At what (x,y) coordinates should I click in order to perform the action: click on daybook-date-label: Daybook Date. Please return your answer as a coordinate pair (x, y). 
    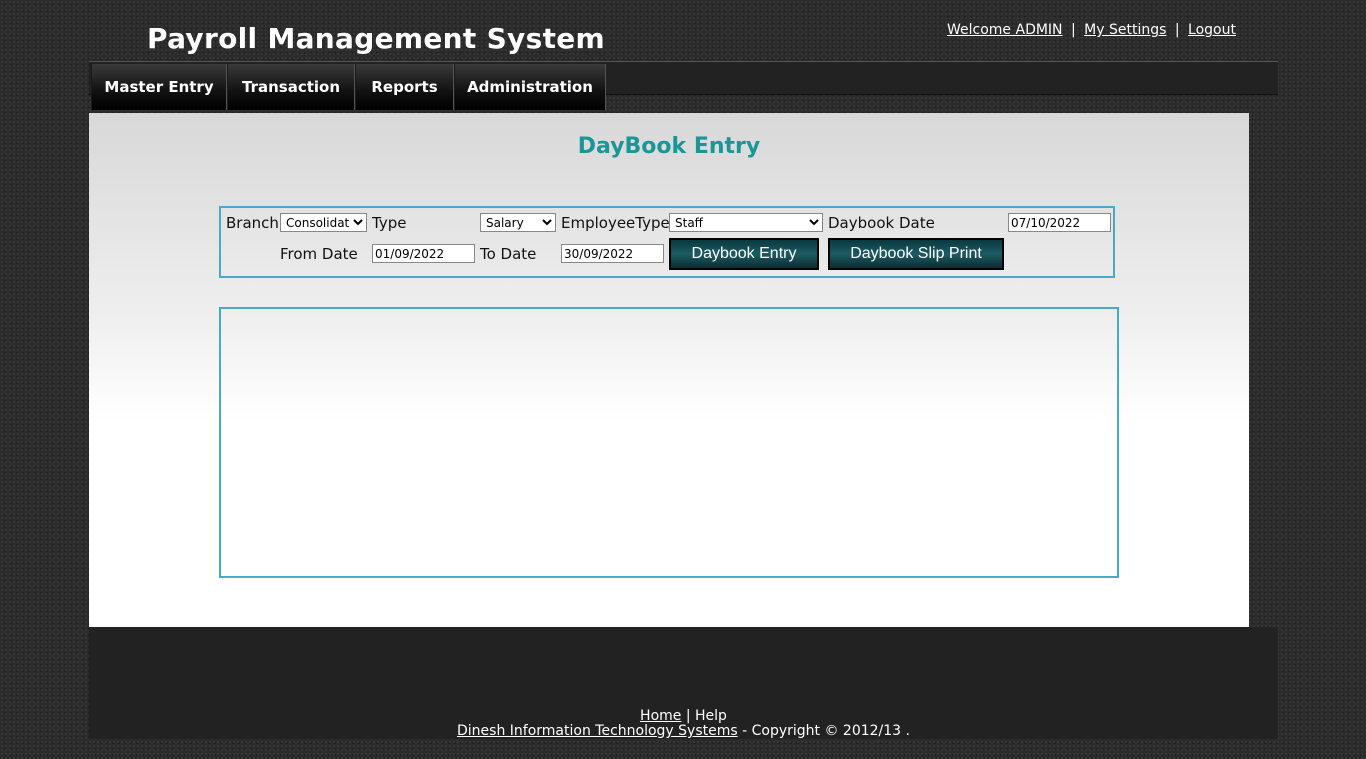
    Looking at the image, I should click on (881, 223).